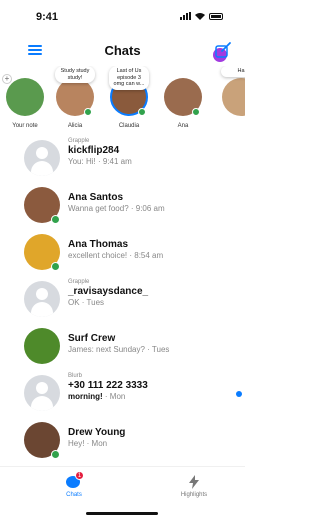  What do you see at coordinates (148, 344) in the screenshot?
I see `chat-text: Surf Crew James: next Sunday? · Tues` at bounding box center [148, 344].